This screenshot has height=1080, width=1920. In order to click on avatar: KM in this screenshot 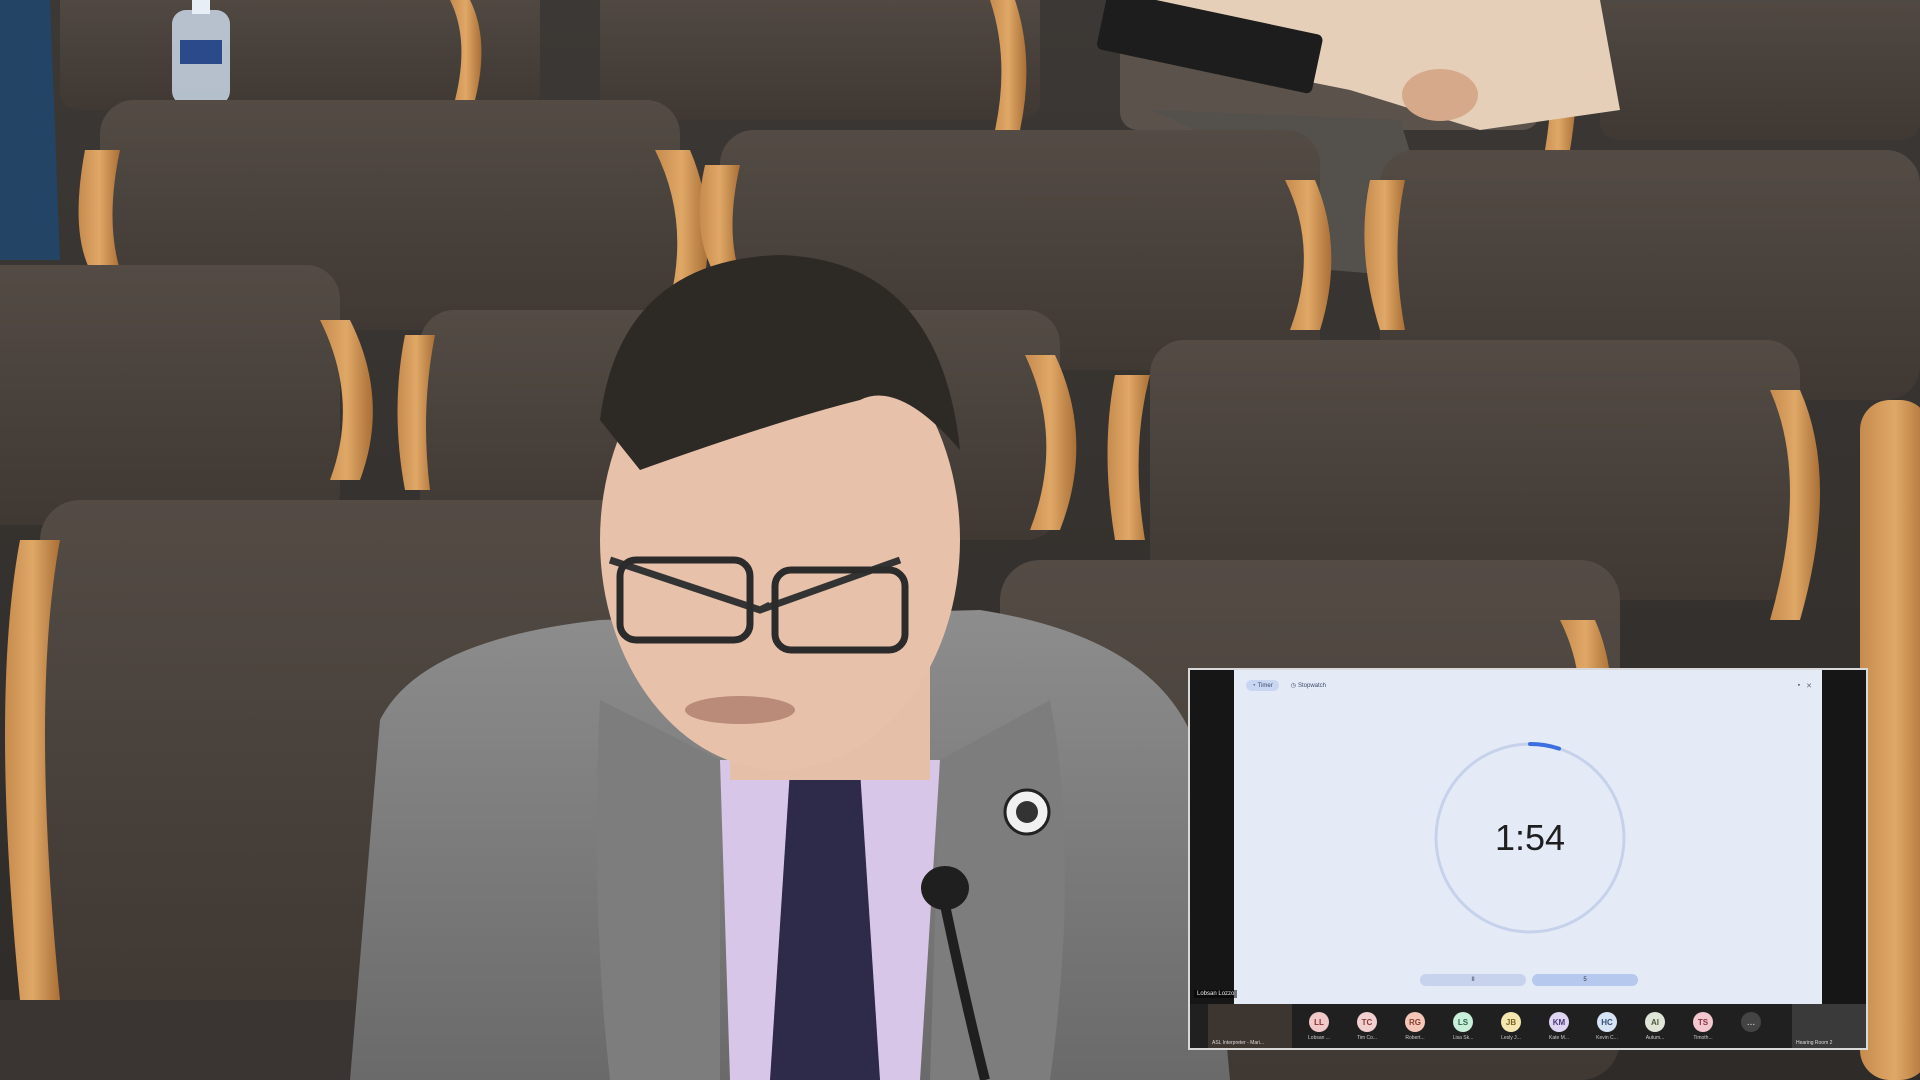, I will do `click(1559, 1022)`.